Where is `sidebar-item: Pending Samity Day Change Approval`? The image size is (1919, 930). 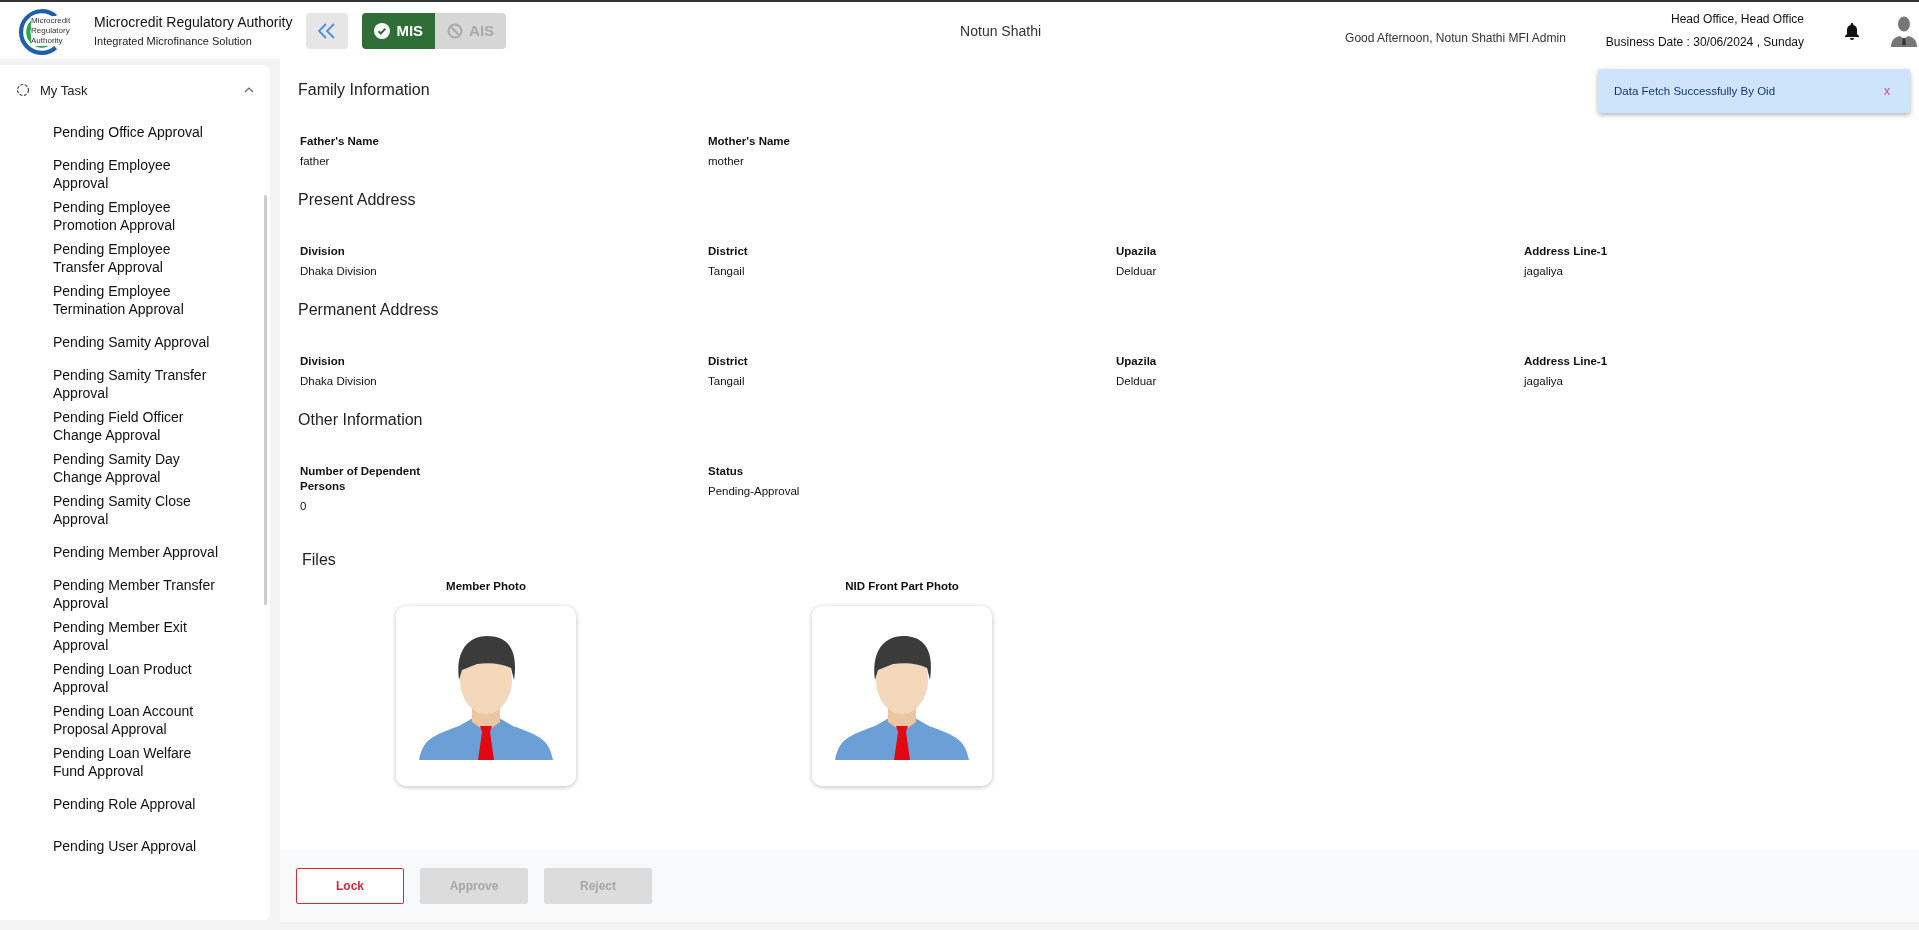
sidebar-item: Pending Samity Day Change Approval is located at coordinates (139, 468).